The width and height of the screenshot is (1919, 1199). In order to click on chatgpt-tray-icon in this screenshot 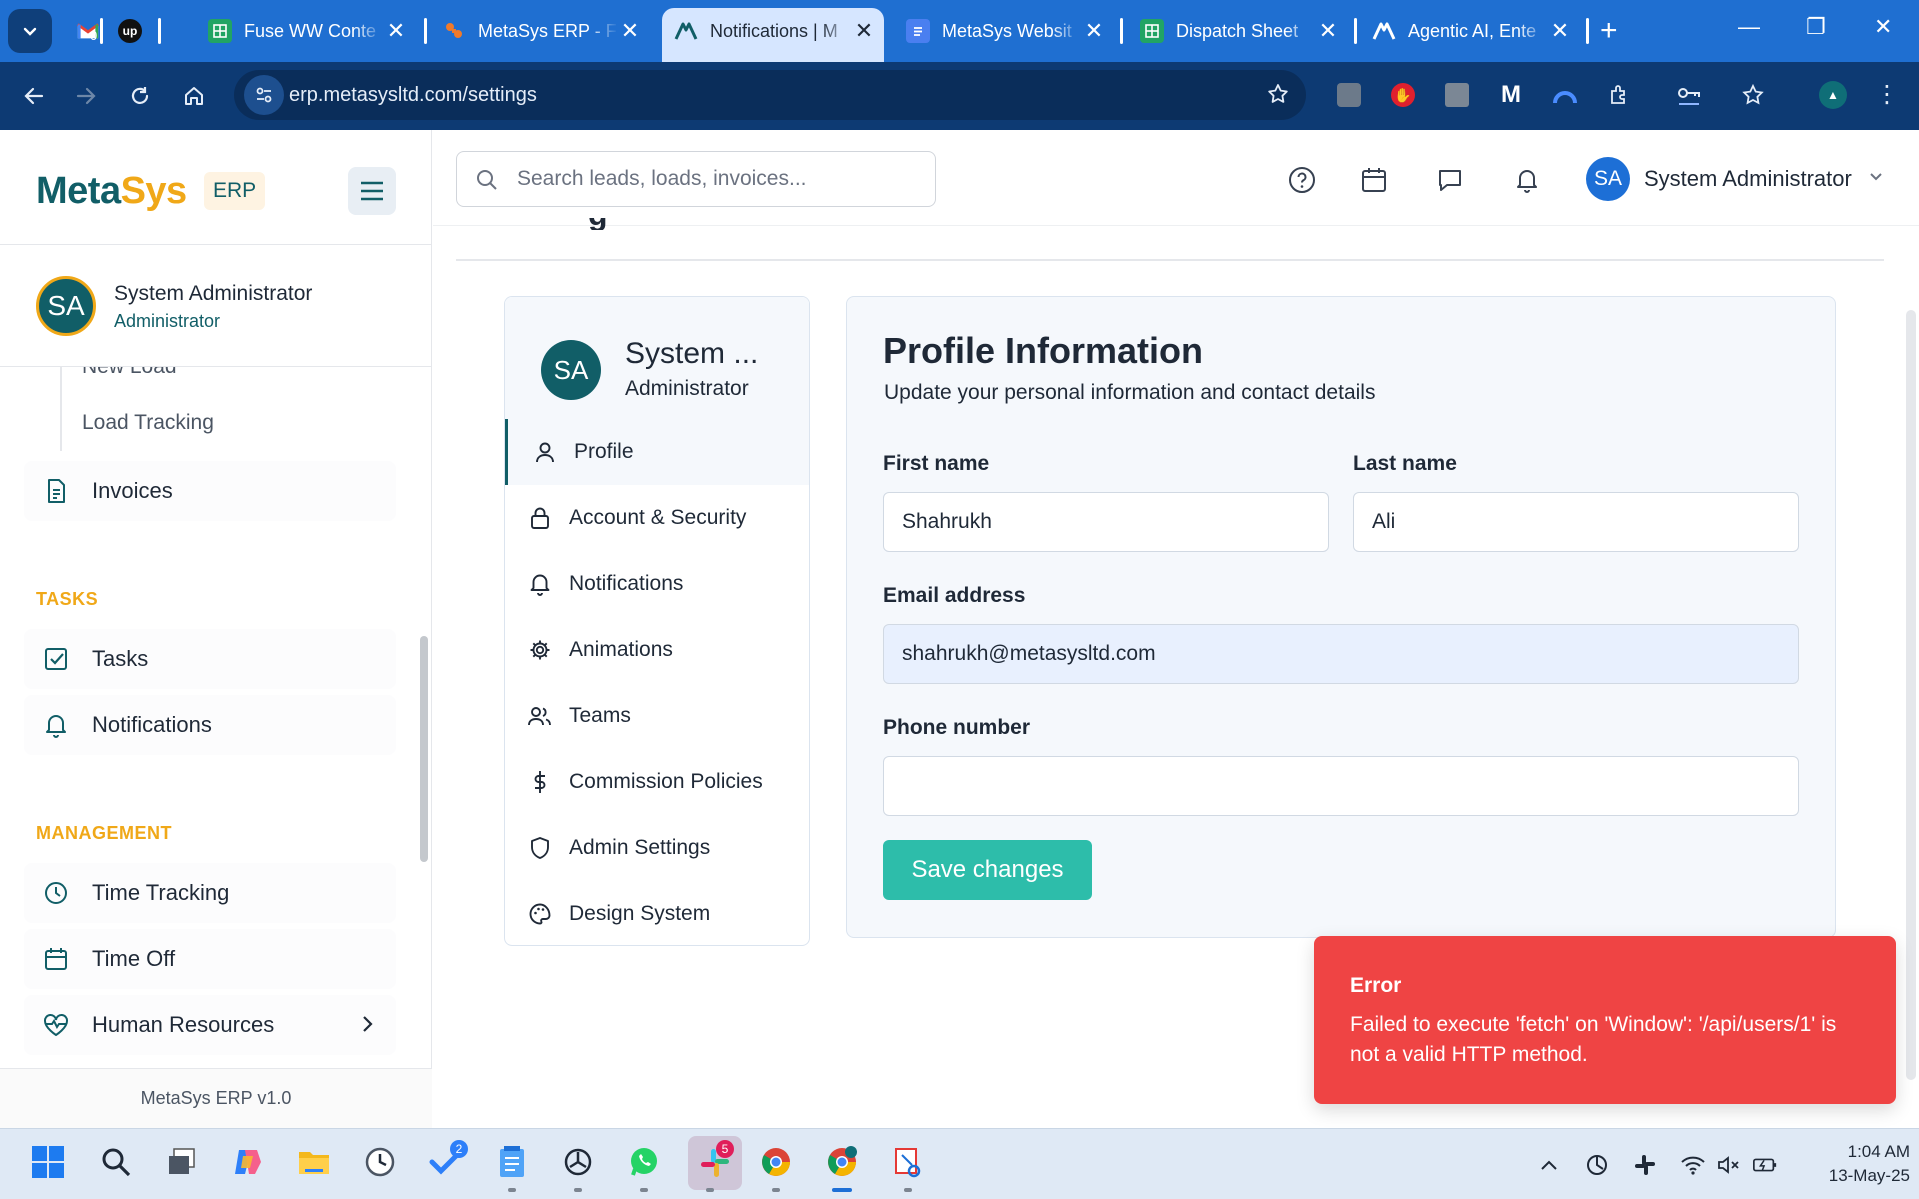, I will do `click(1597, 1165)`.